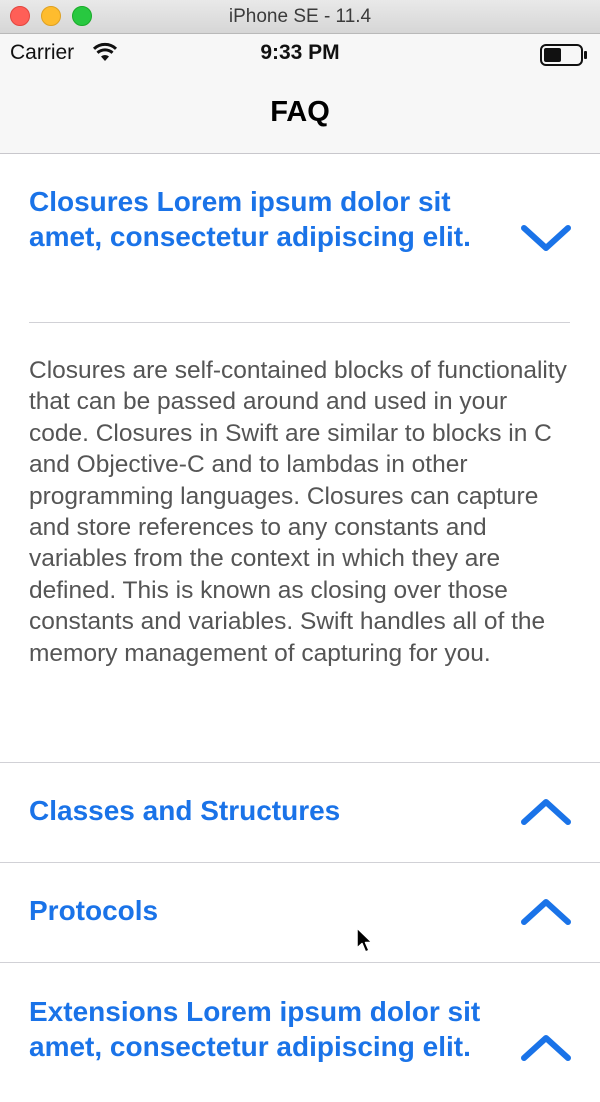 The height and width of the screenshot is (1102, 600). I want to click on faq-item-classes-and-structures: Classes and Structures, so click(300, 813).